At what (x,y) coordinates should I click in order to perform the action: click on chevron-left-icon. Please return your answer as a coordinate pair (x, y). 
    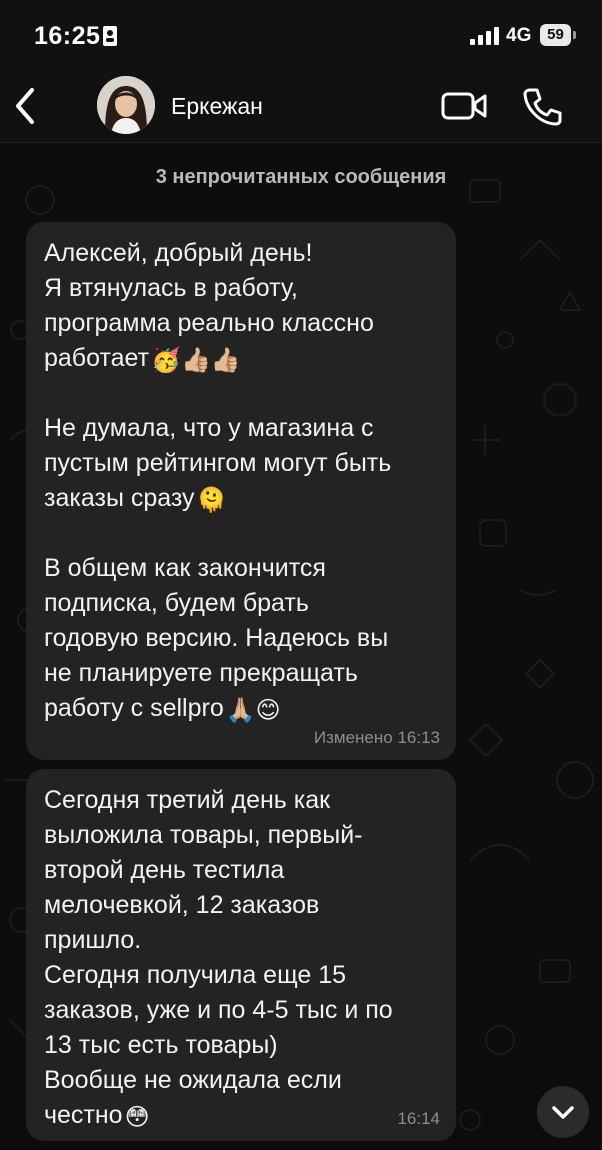
    Looking at the image, I should click on (25, 106).